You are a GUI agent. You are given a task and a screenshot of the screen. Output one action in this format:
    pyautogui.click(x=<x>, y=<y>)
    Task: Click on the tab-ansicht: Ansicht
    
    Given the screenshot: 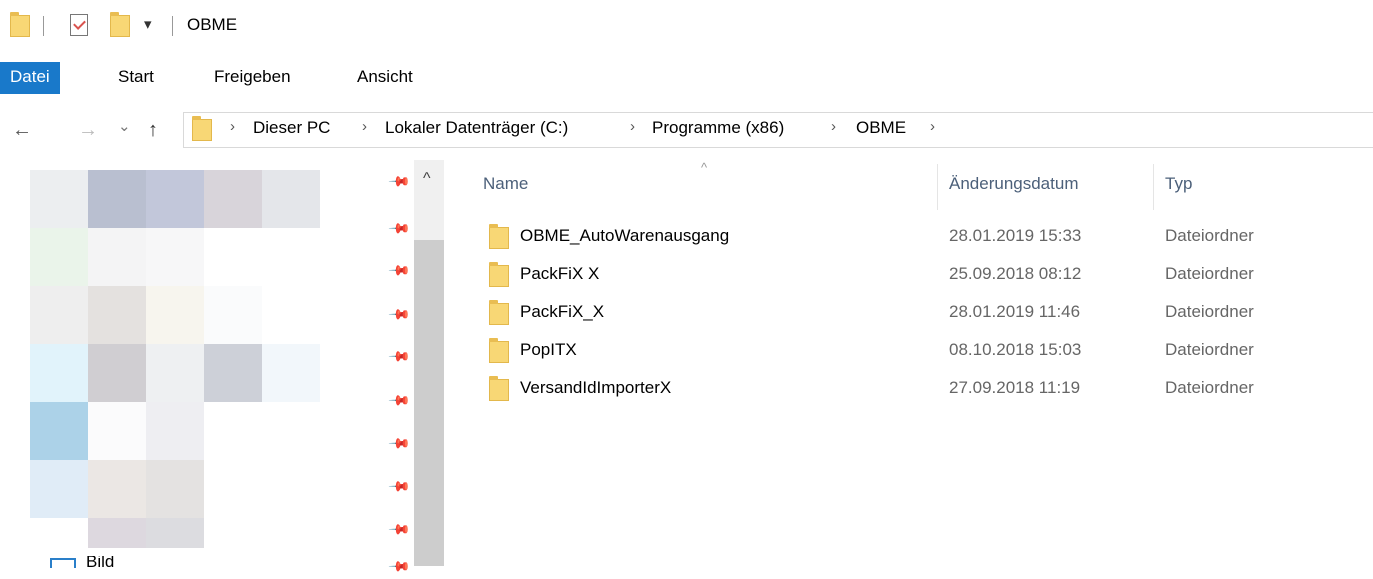 What is the action you would take?
    pyautogui.click(x=385, y=78)
    